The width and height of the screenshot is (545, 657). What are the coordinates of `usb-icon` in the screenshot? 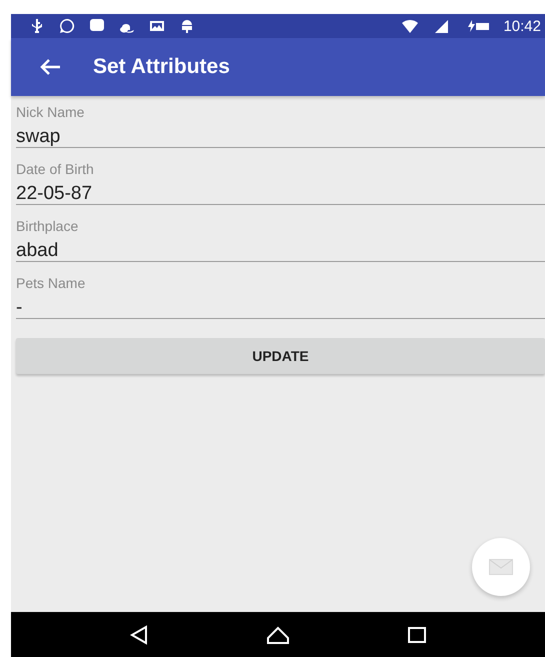 It's located at (37, 26).